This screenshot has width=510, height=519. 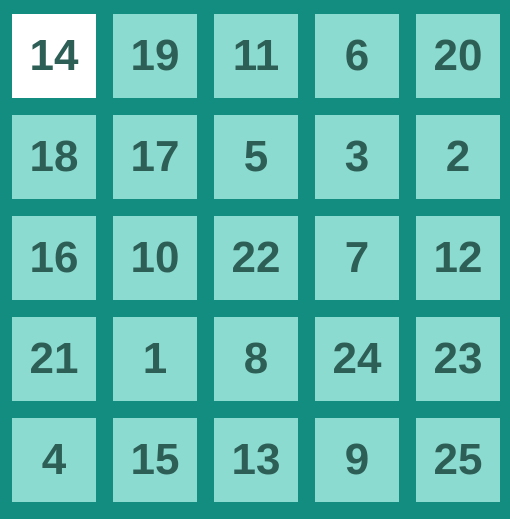 I want to click on grid-cell-r5-c1: 4, so click(x=54, y=460).